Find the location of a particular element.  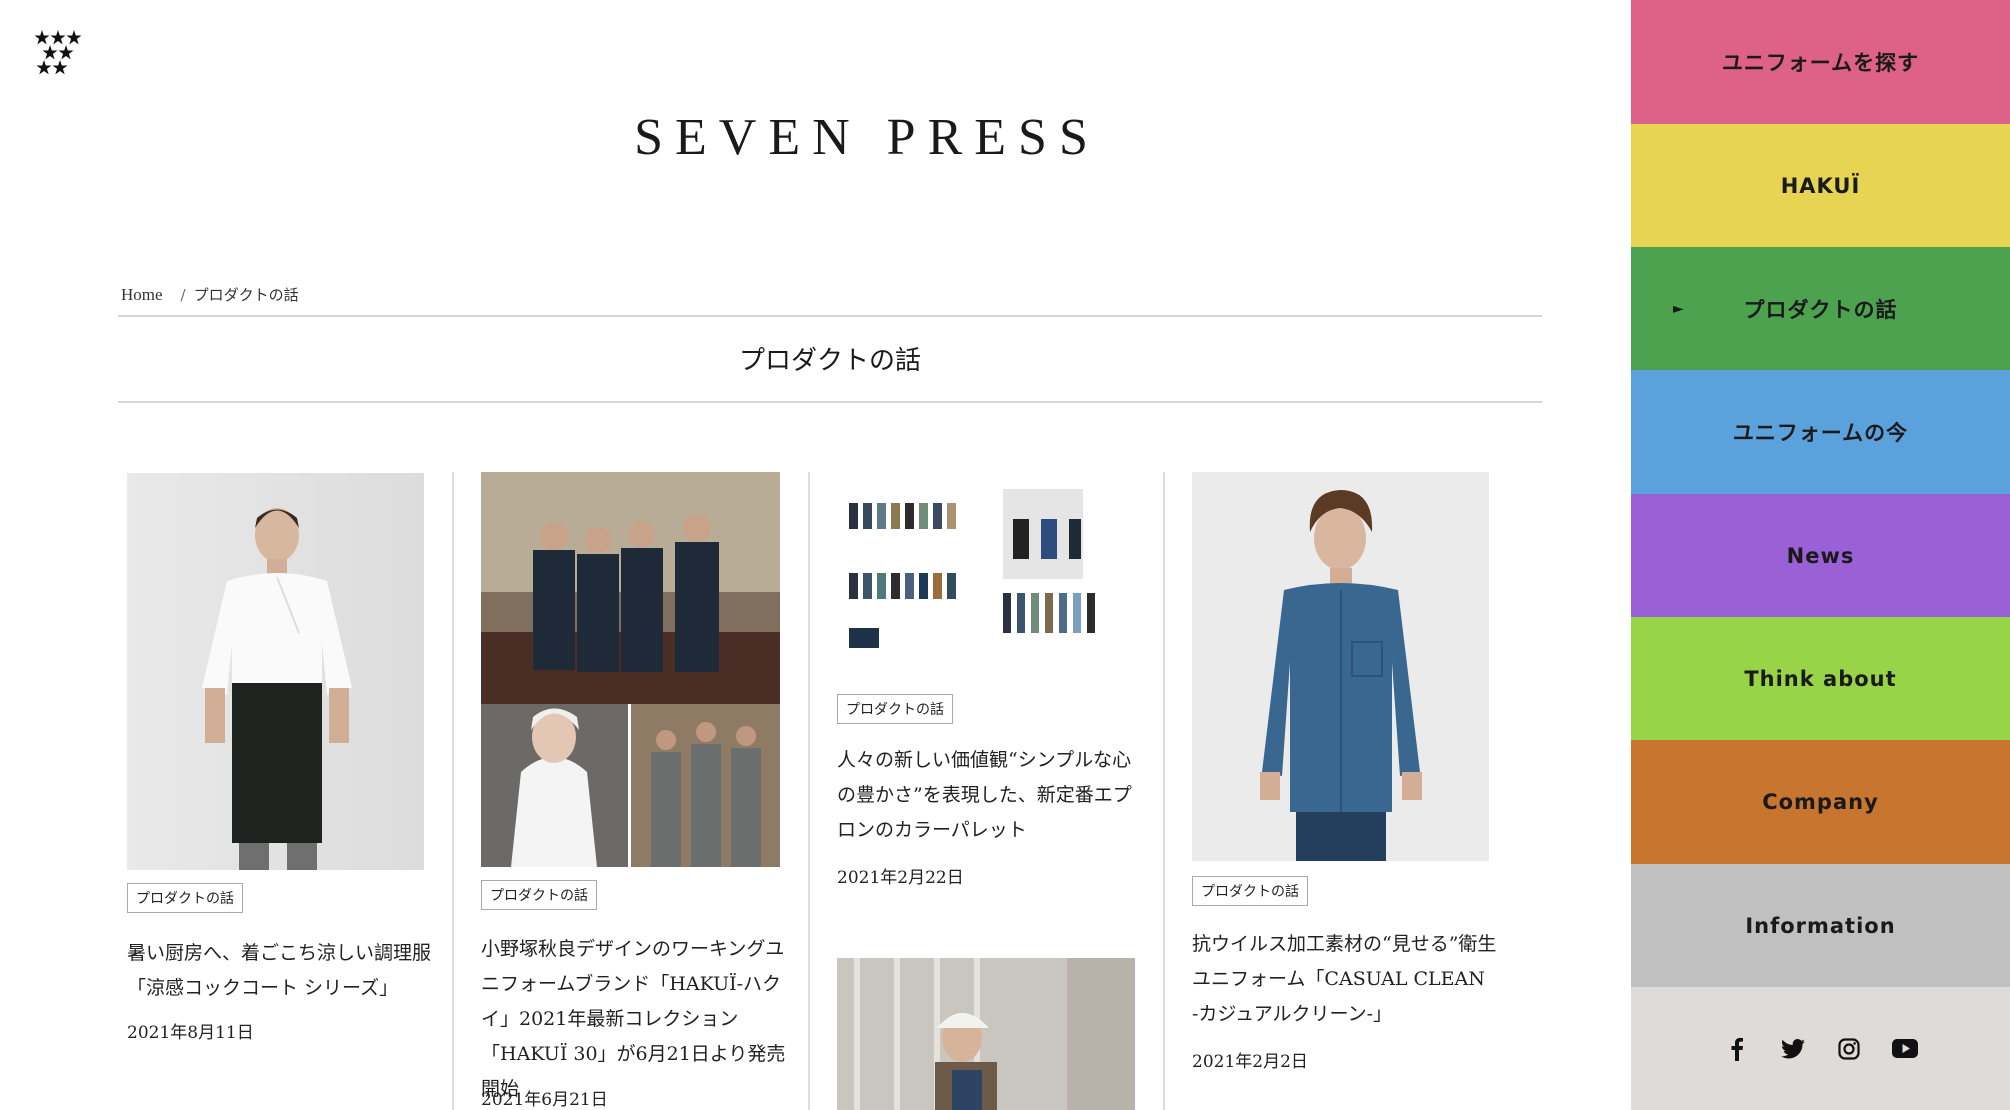

sidebar-item-product-stories: ► プロダクトの話 is located at coordinates (1820, 309).